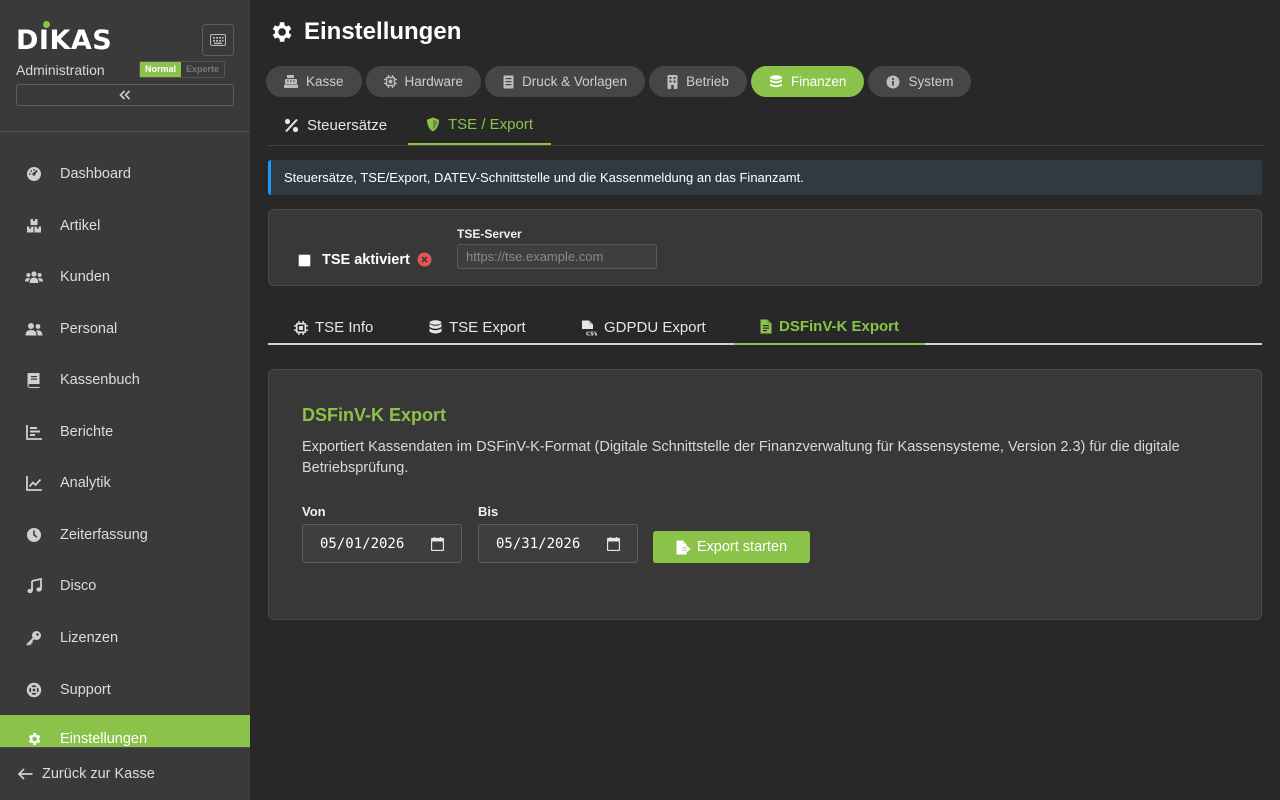  What do you see at coordinates (34, 432) in the screenshot?
I see `bar-chart-icon` at bounding box center [34, 432].